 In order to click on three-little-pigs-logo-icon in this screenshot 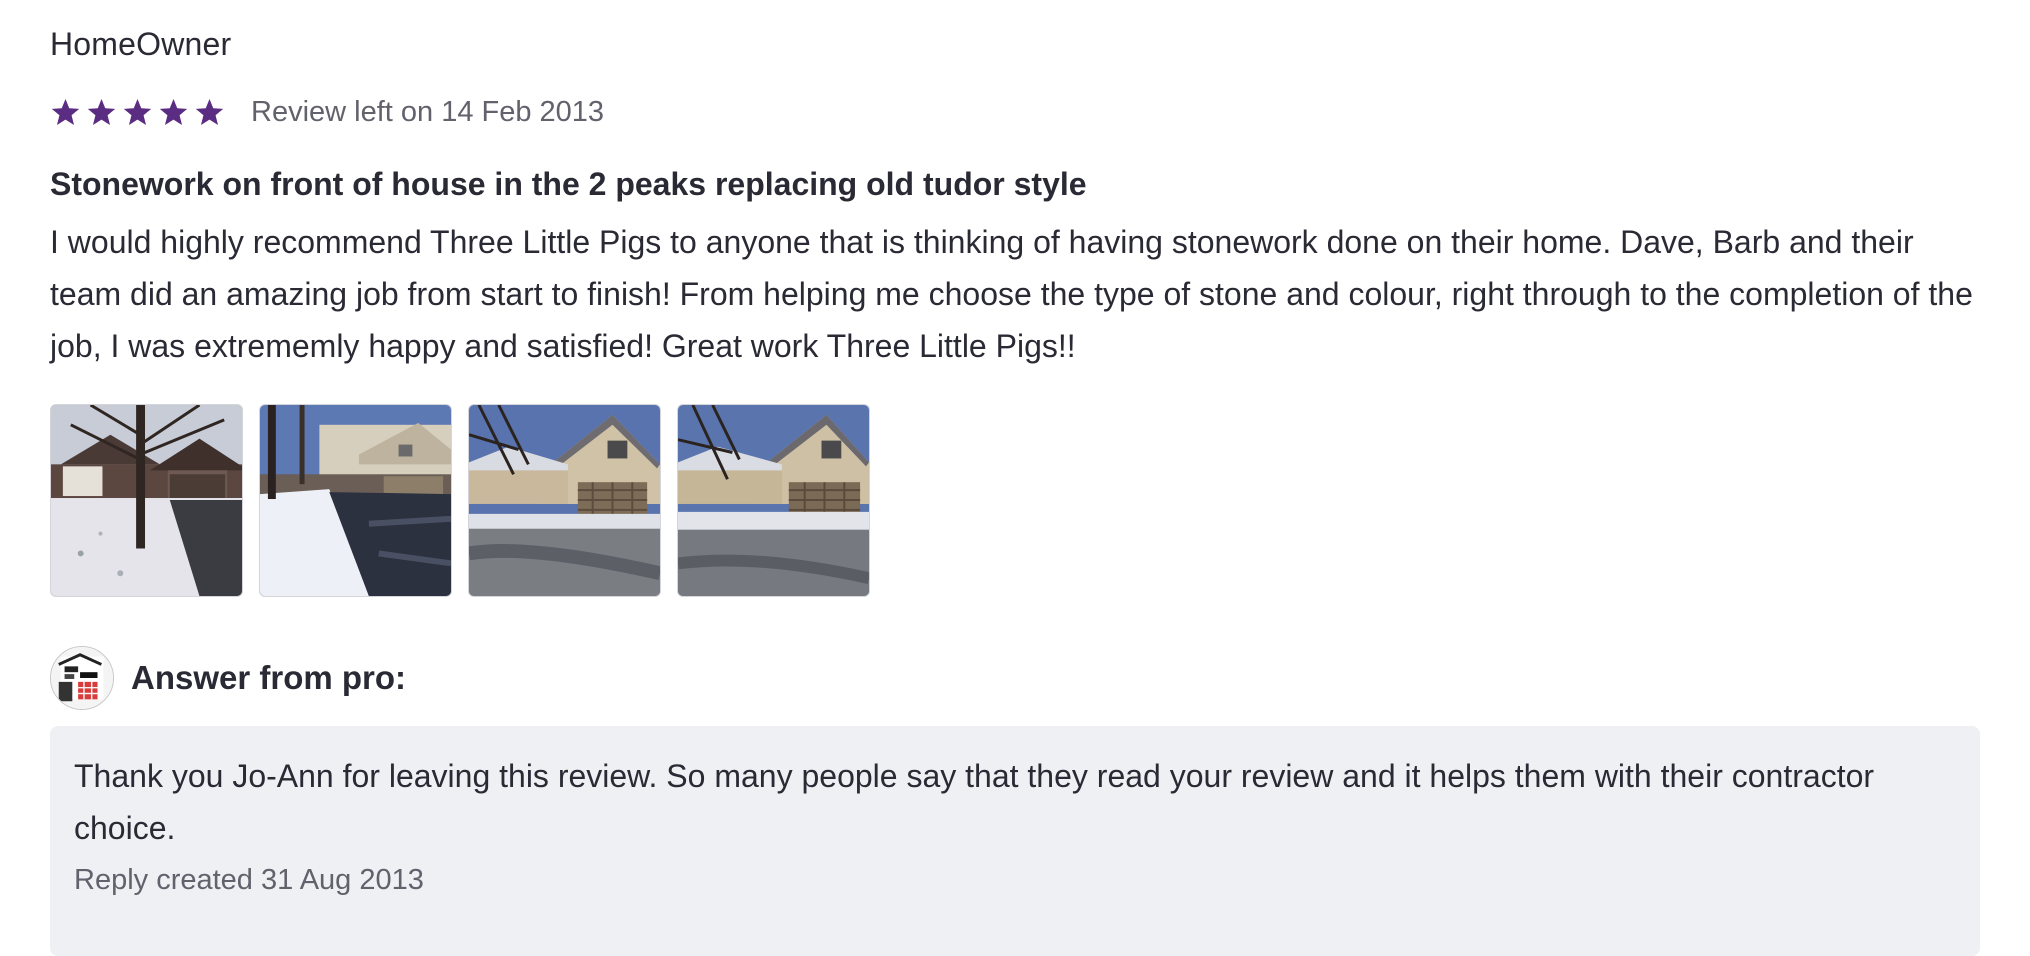, I will do `click(82, 678)`.